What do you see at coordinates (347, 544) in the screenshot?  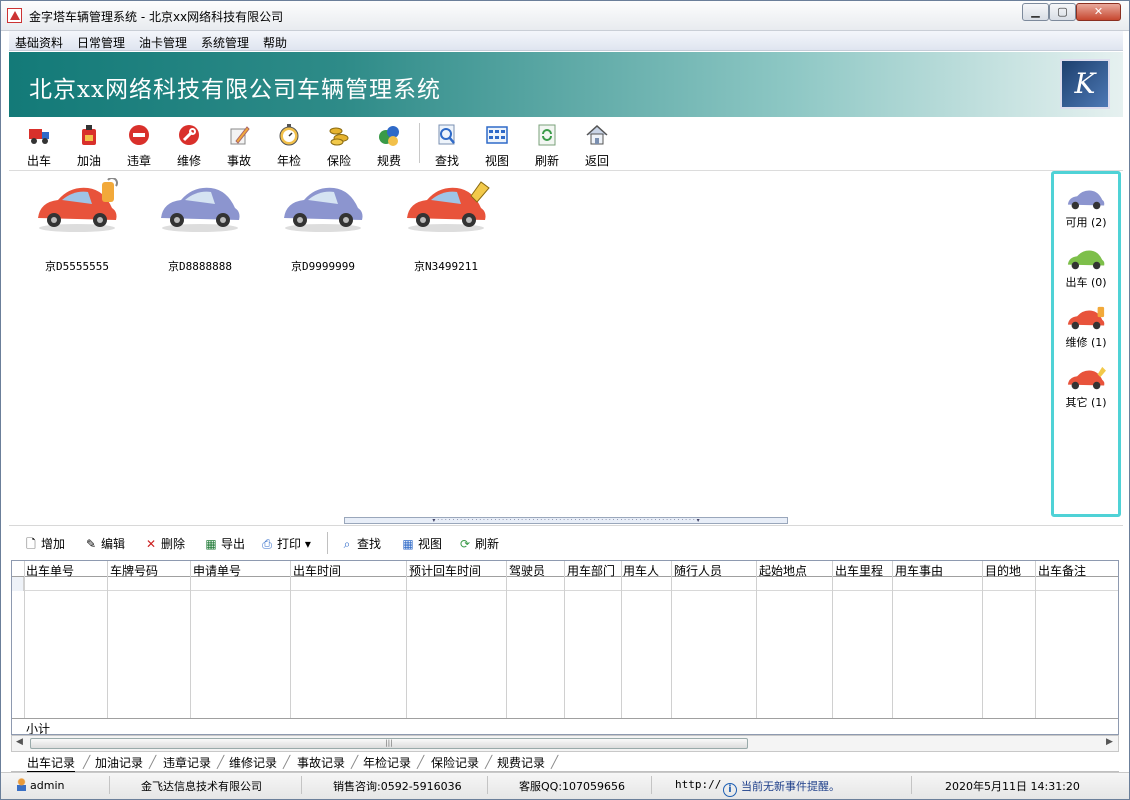 I see `magnifier-icon: ⌕` at bounding box center [347, 544].